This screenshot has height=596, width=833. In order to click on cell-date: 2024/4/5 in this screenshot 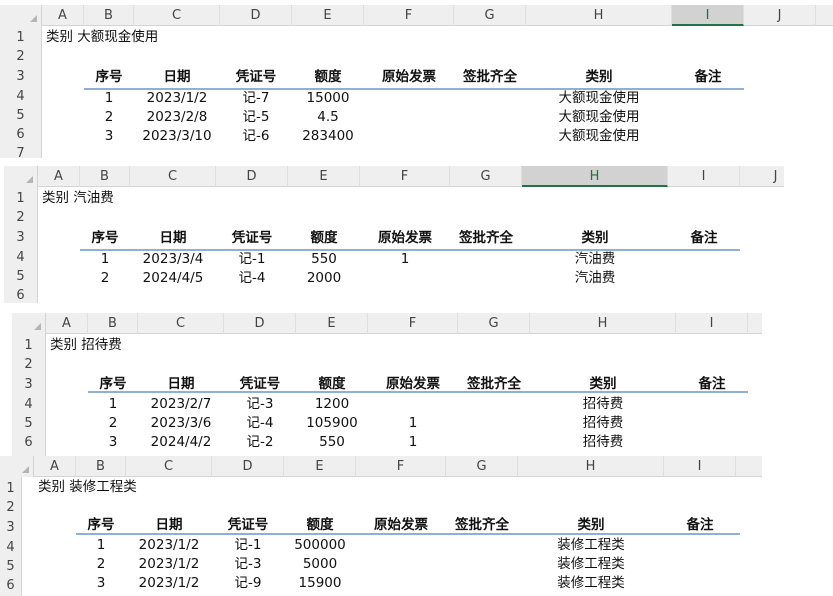, I will do `click(173, 278)`.